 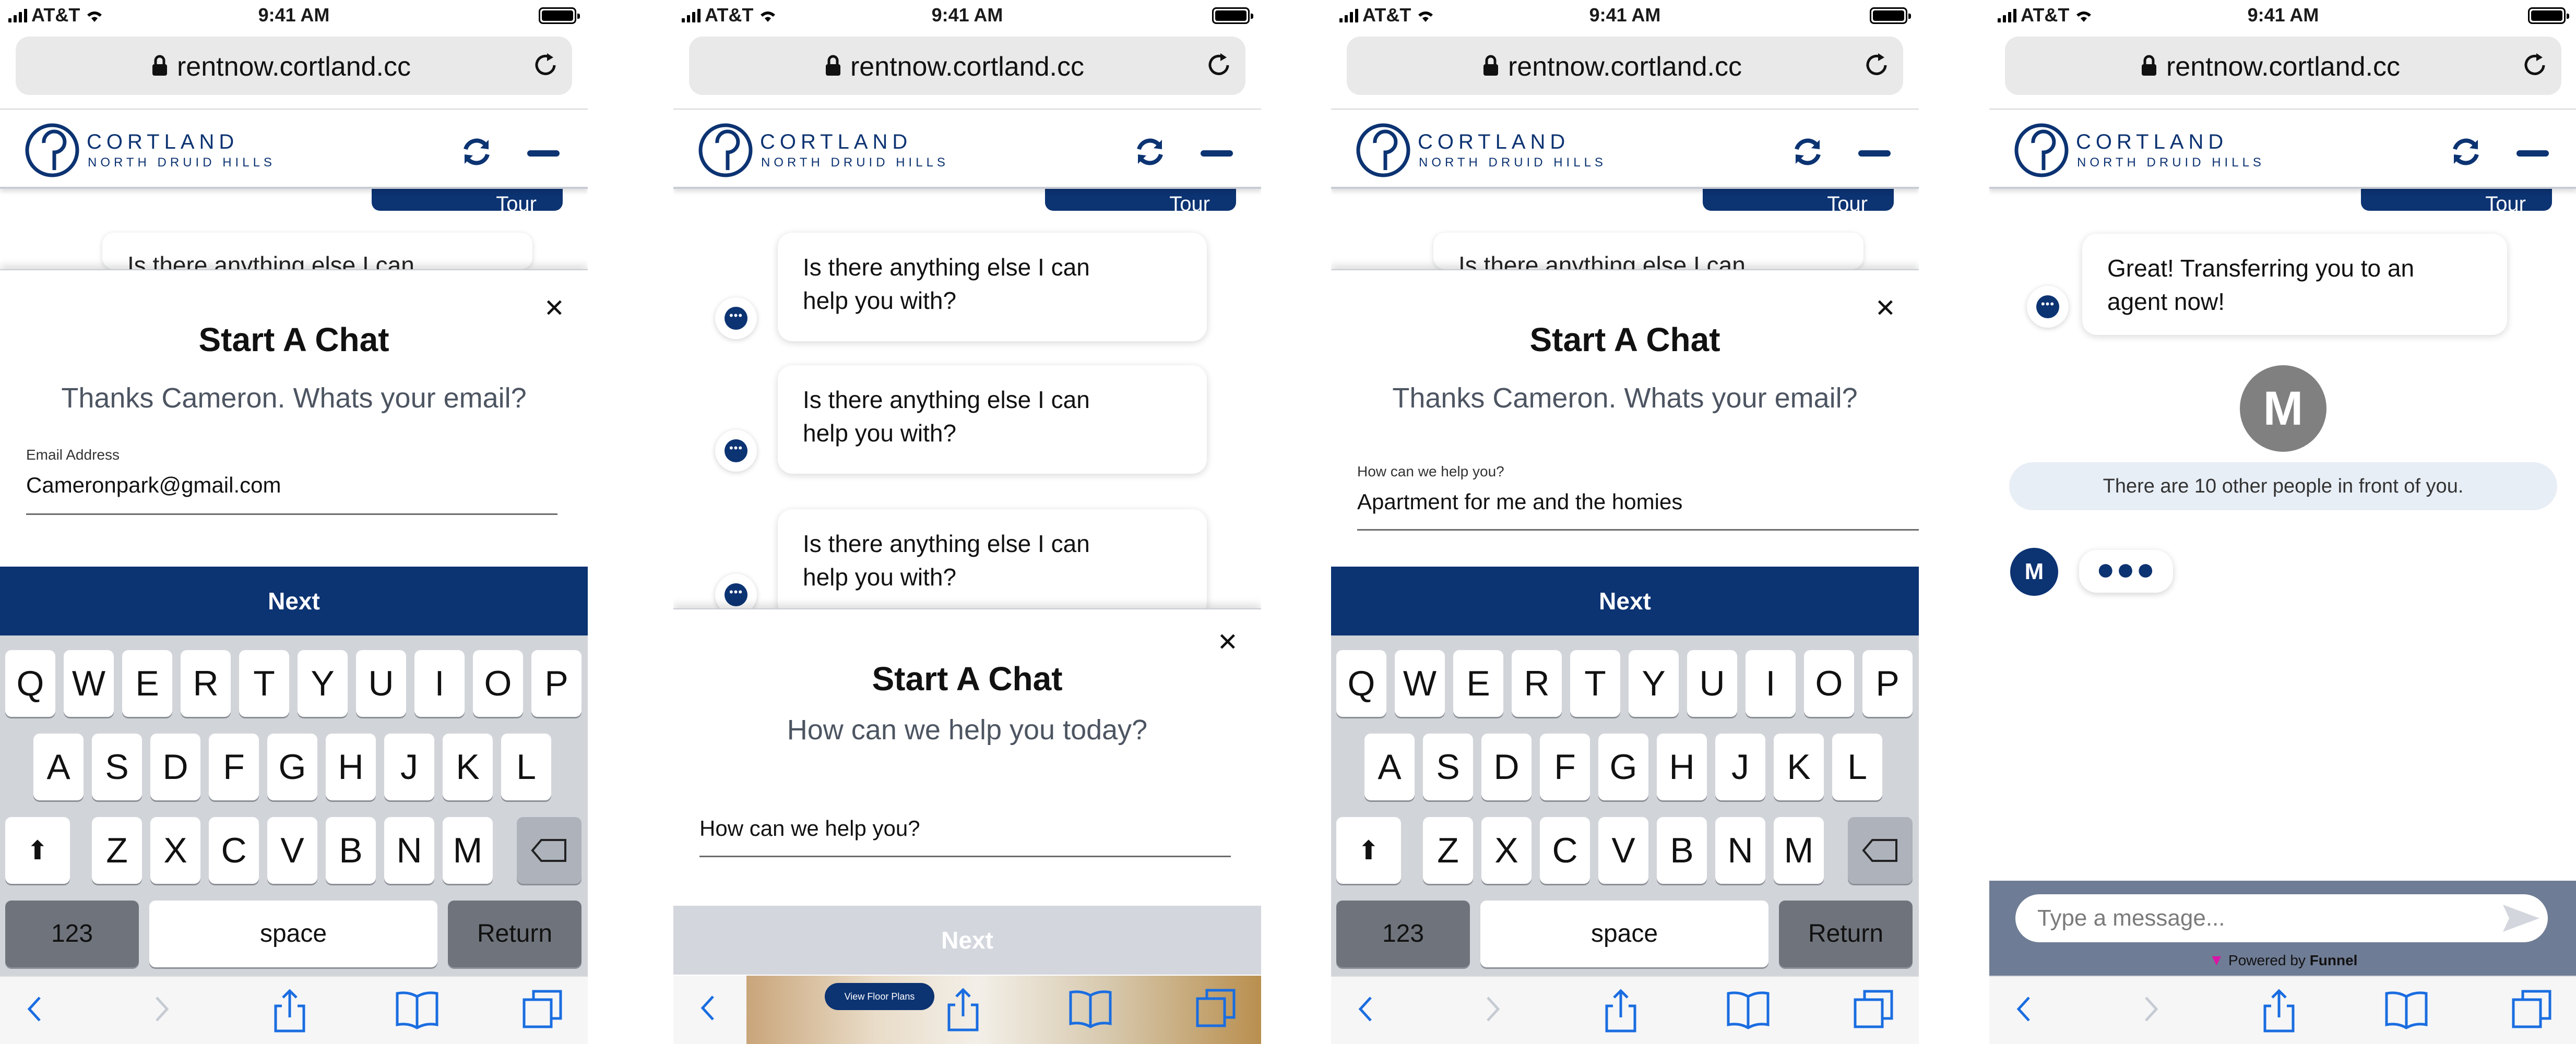 What do you see at coordinates (1623, 767) in the screenshot?
I see `key-g: G` at bounding box center [1623, 767].